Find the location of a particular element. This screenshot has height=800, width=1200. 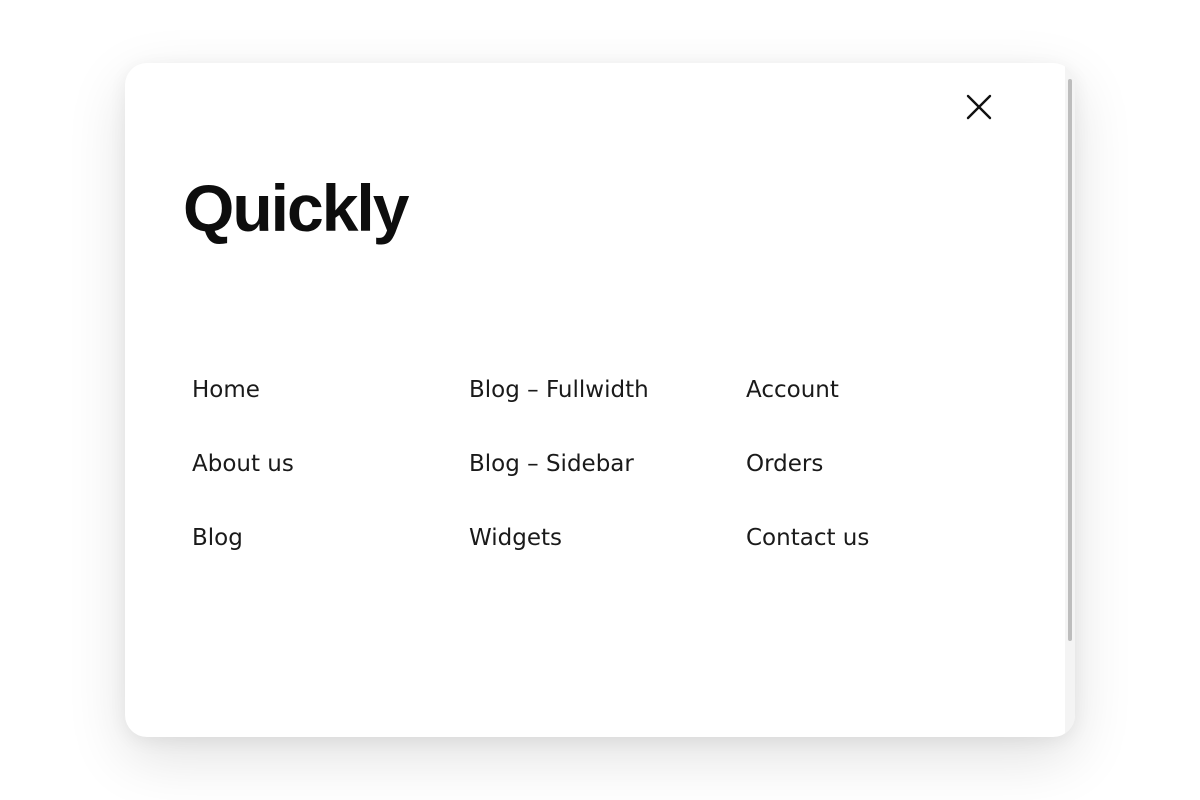

nav-link-widgets: Widgets is located at coordinates (607, 564).